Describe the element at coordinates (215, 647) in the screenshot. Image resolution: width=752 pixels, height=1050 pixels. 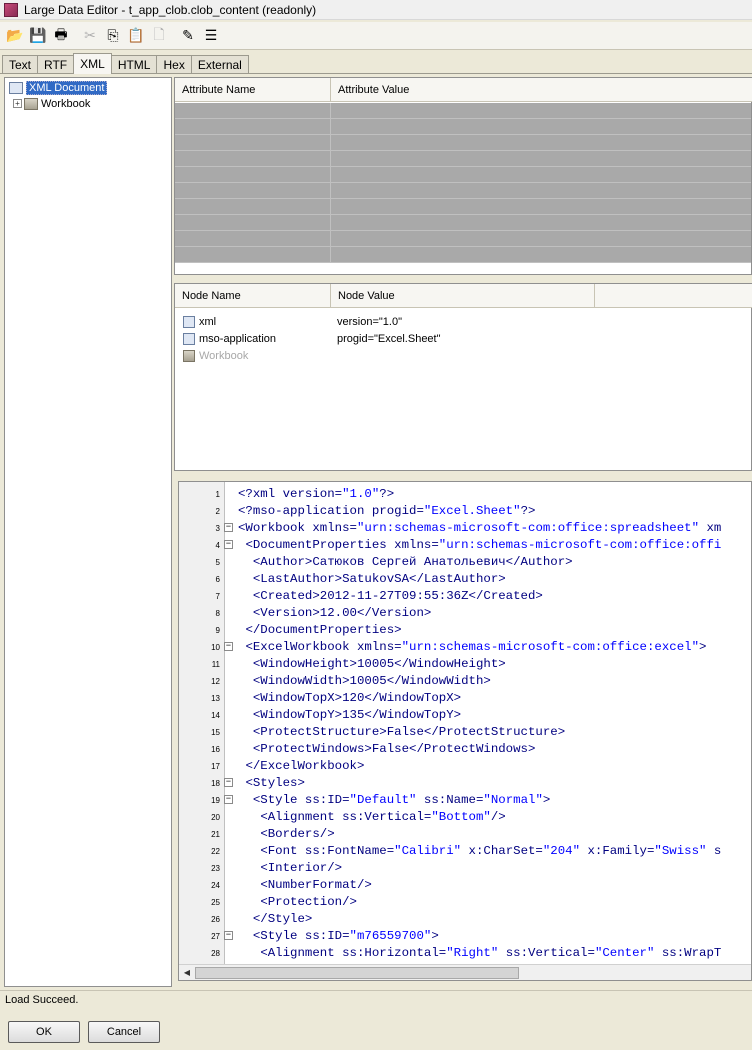
I see `line-number: 10` at that location.